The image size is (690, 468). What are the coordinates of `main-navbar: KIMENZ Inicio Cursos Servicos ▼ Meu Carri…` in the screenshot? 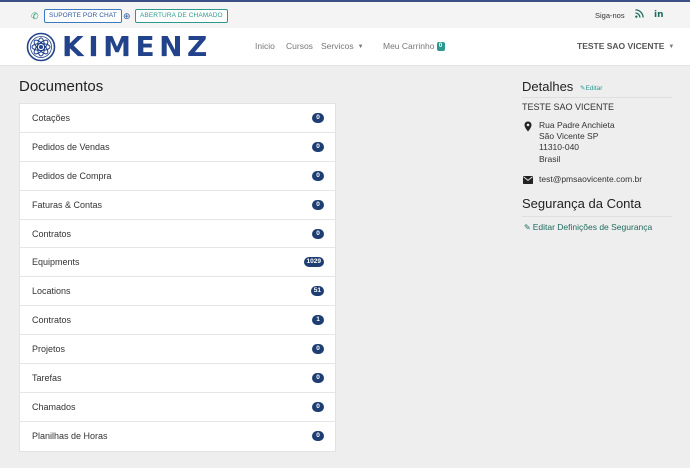 It's located at (345, 47).